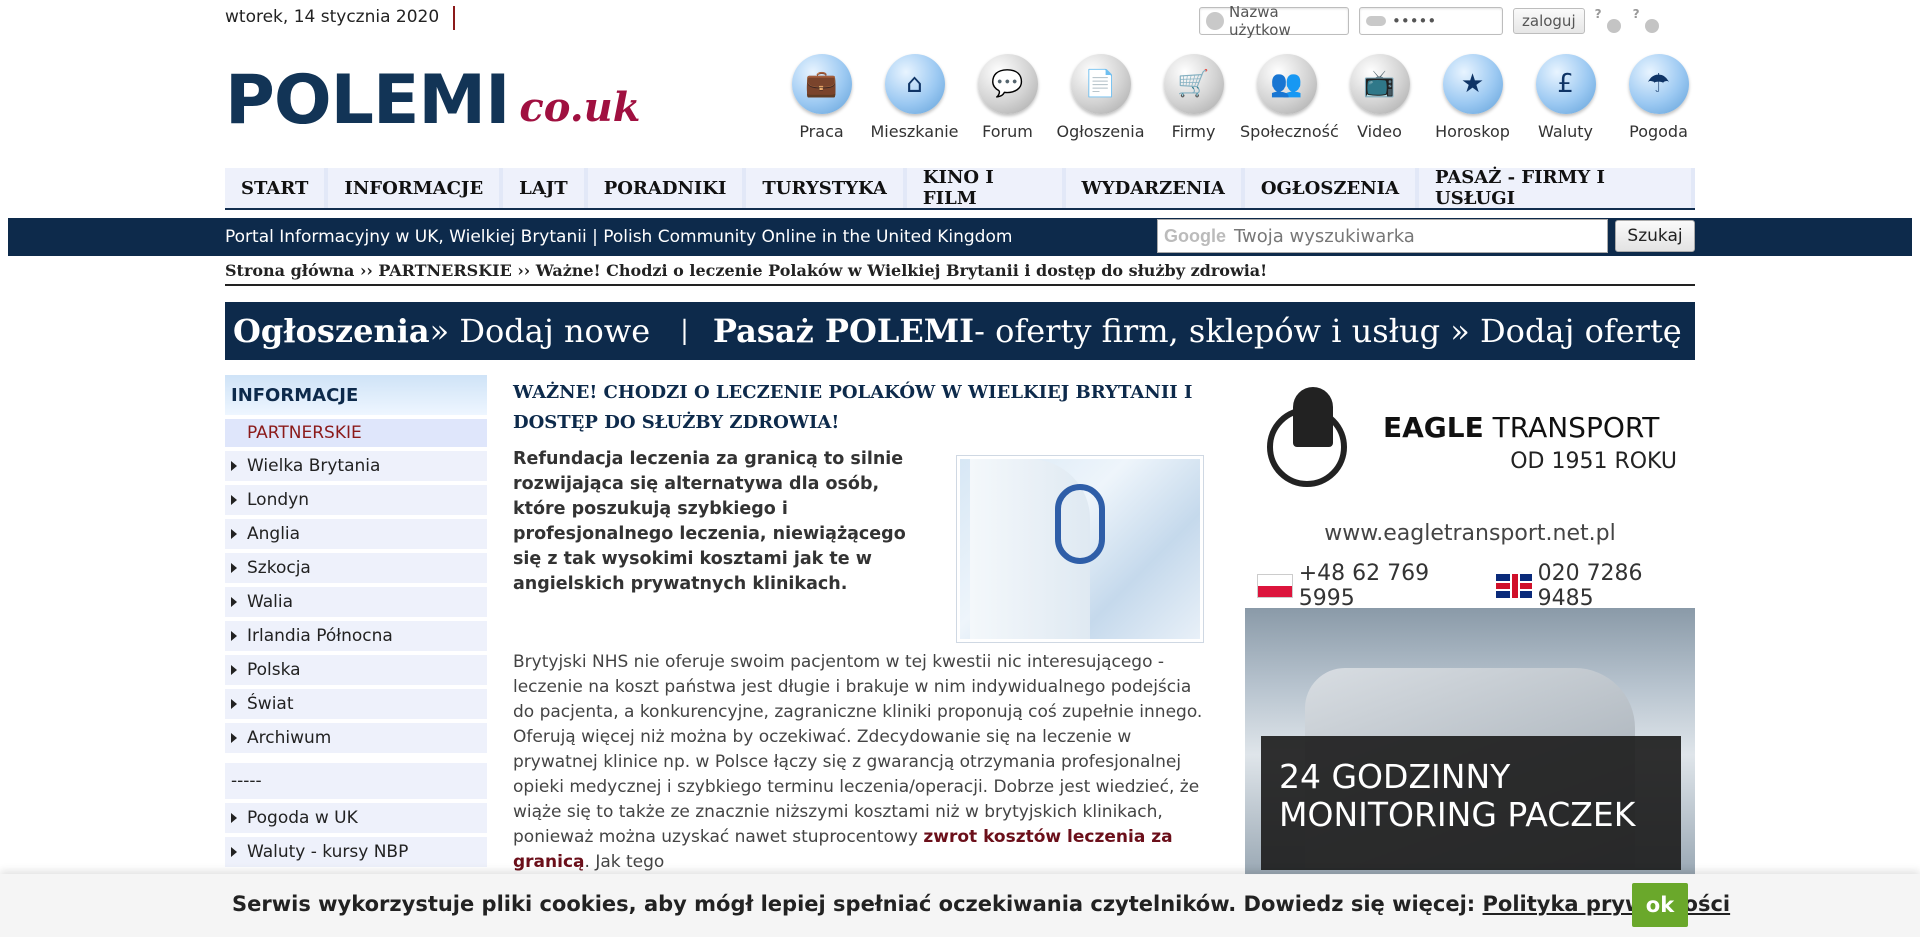 The width and height of the screenshot is (1920, 937). I want to click on ad-phone-uk: 020 7286 9485, so click(1590, 586).